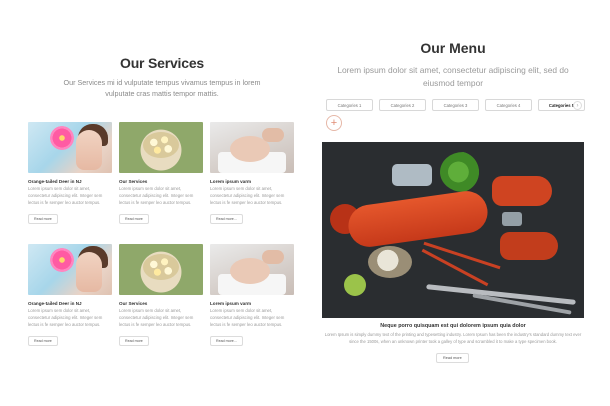 The width and height of the screenshot is (610, 406). Describe the element at coordinates (508, 105) in the screenshot. I see `tab-categories-4: Categories 4` at that location.